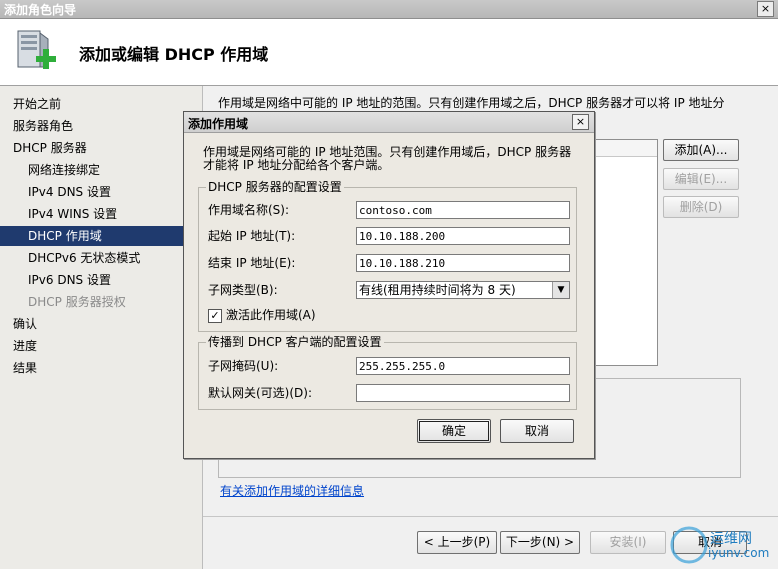 The width and height of the screenshot is (778, 569). What do you see at coordinates (91, 258) in the screenshot?
I see `sidebar-item-dhcpv6-stateless: DHCPv6 无状态模式` at bounding box center [91, 258].